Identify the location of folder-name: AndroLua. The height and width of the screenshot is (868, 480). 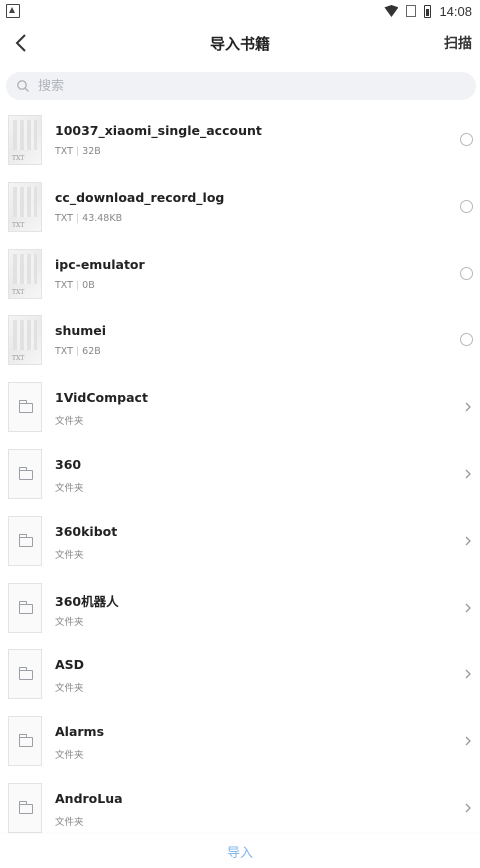
(89, 798).